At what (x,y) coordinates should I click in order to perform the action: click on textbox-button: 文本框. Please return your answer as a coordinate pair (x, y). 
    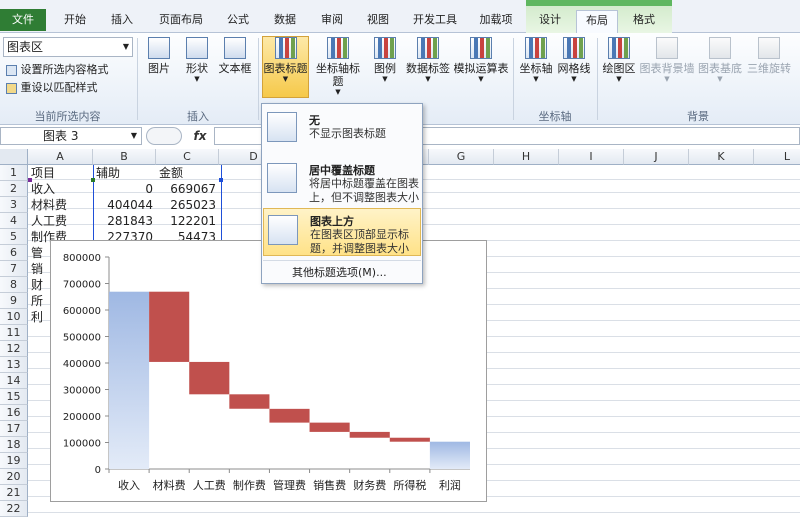
    Looking at the image, I should click on (235, 56).